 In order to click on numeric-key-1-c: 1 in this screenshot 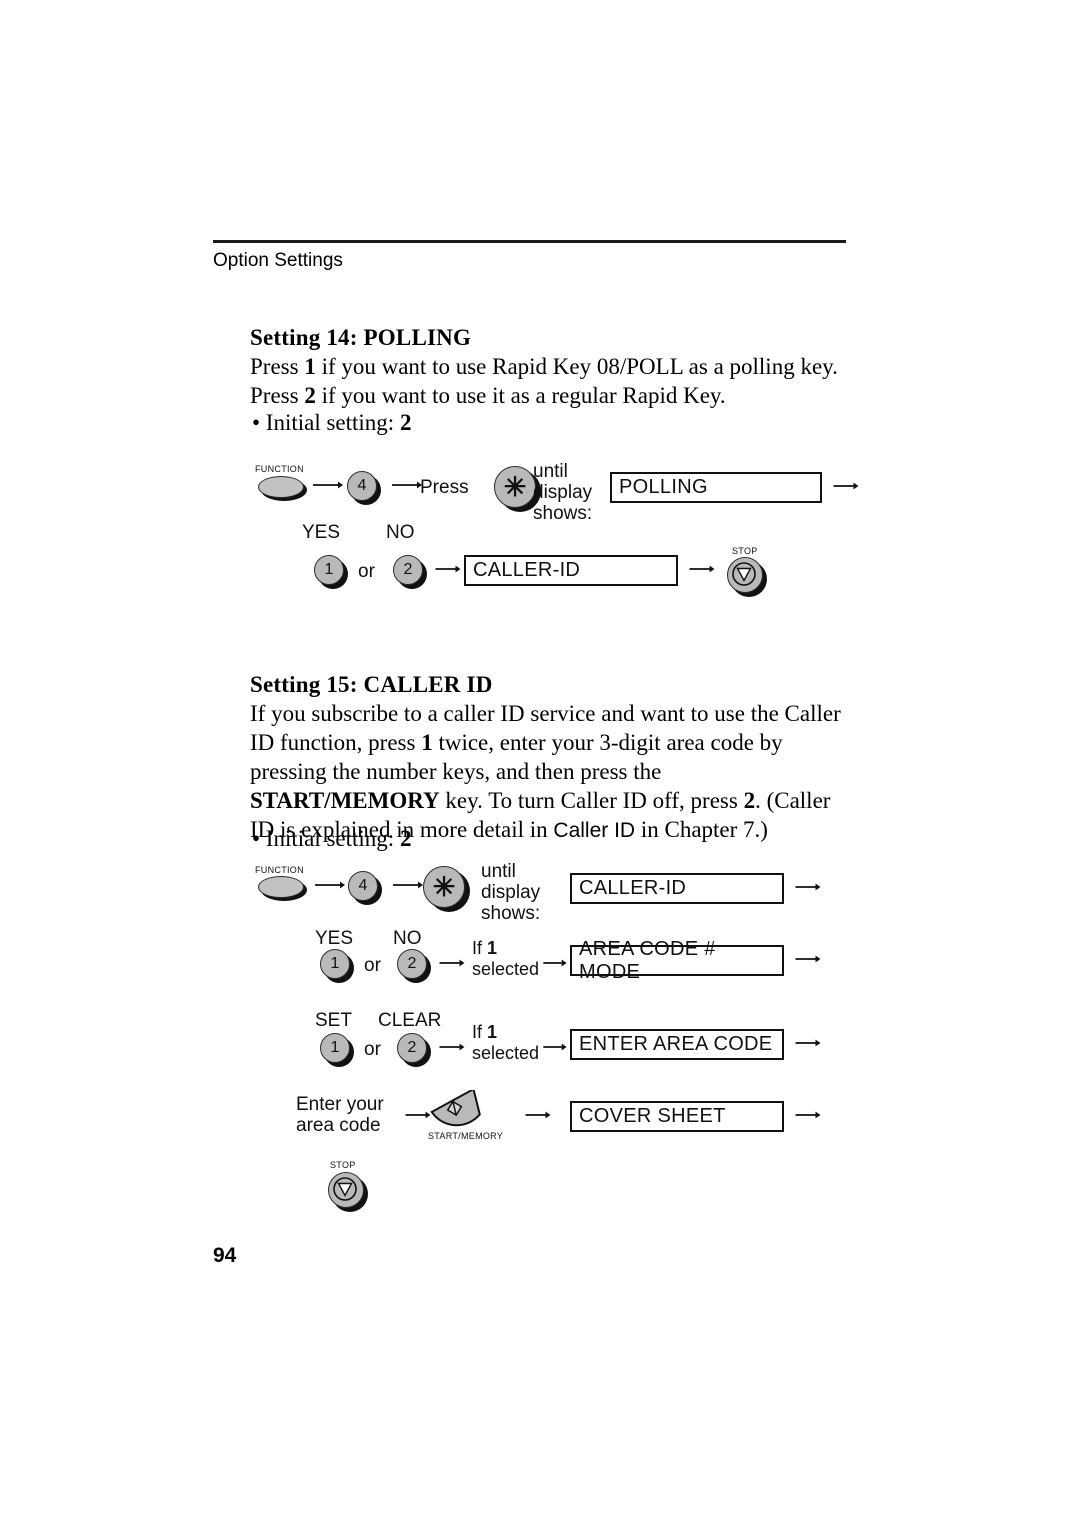, I will do `click(337, 1050)`.